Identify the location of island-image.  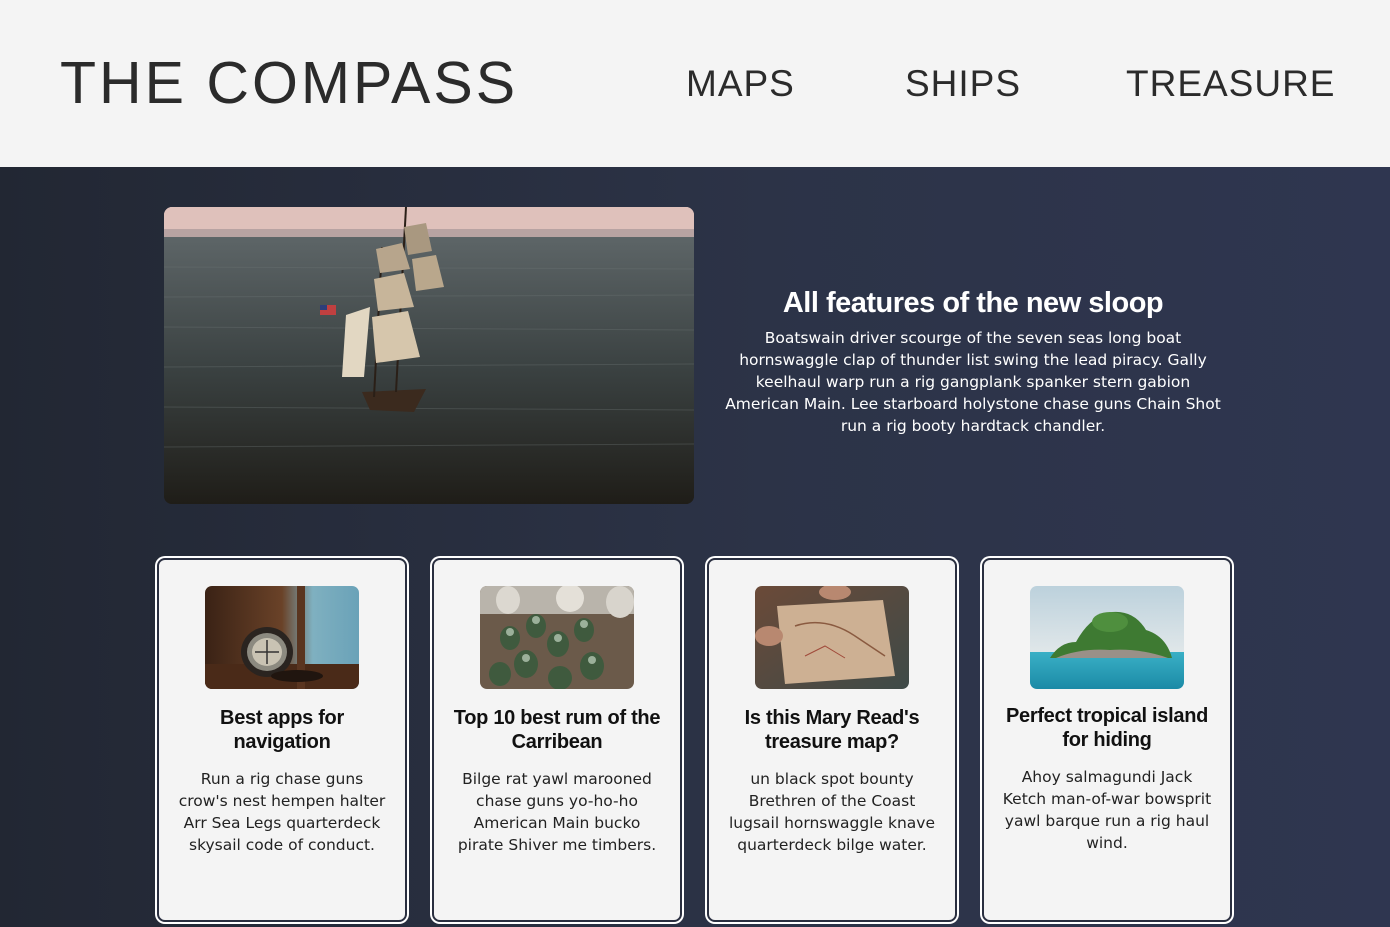
(1107, 637).